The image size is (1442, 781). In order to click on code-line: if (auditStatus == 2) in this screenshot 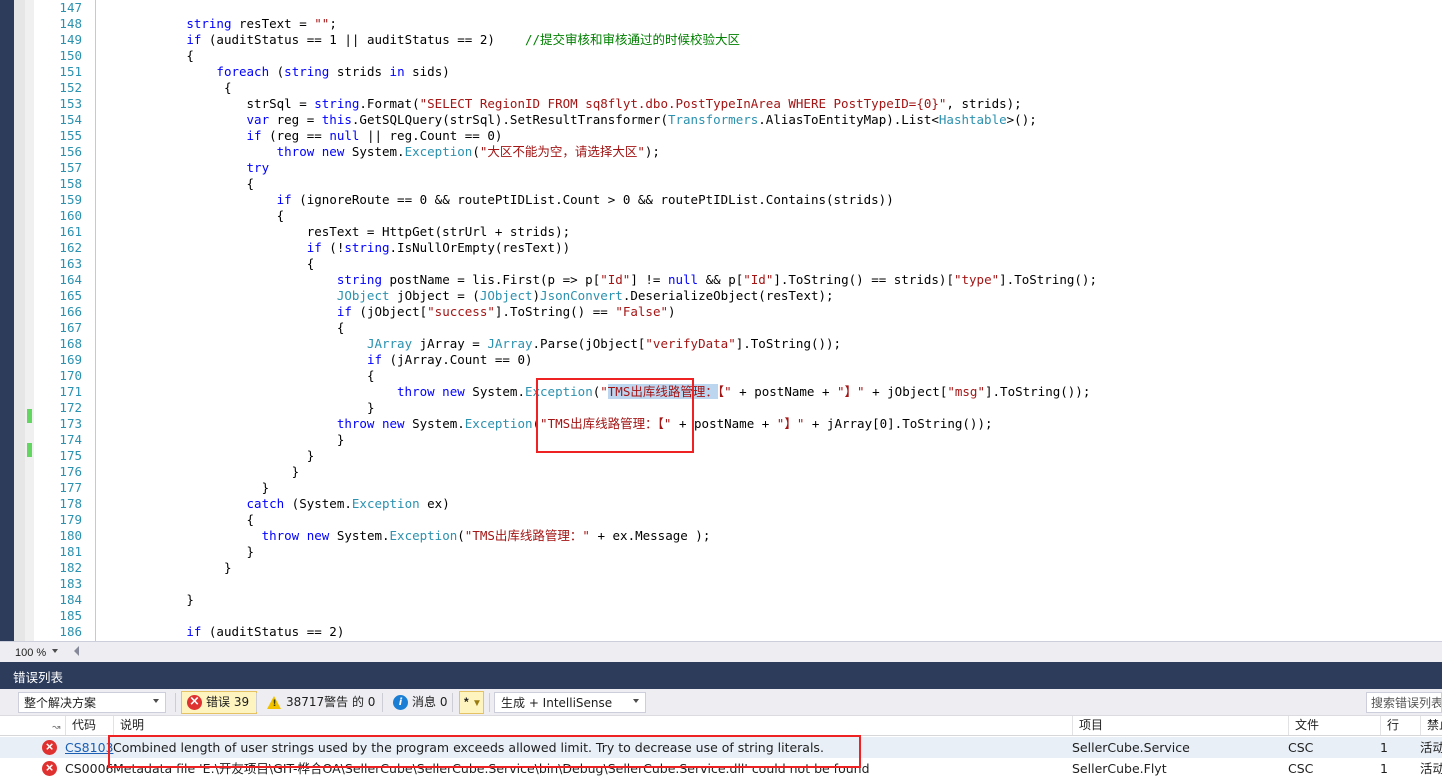, I will do `click(596, 632)`.